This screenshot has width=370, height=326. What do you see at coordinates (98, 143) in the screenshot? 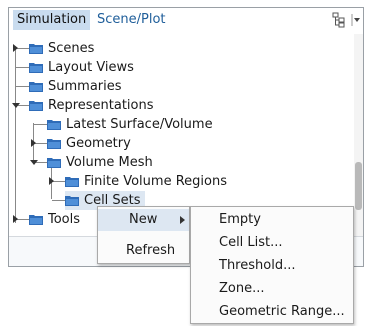
I see `tree-item-label: Geometry` at bounding box center [98, 143].